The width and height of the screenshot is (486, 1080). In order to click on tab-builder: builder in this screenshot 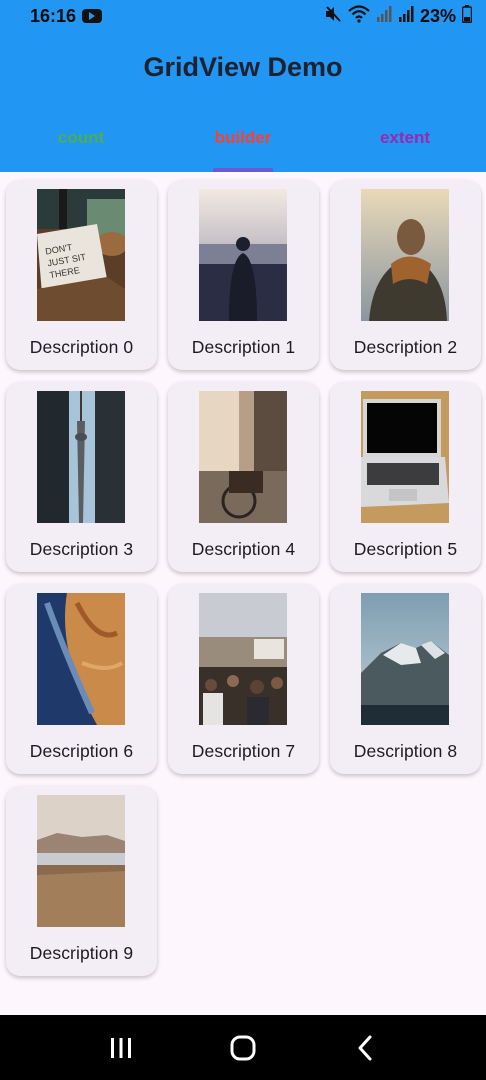, I will do `click(243, 144)`.